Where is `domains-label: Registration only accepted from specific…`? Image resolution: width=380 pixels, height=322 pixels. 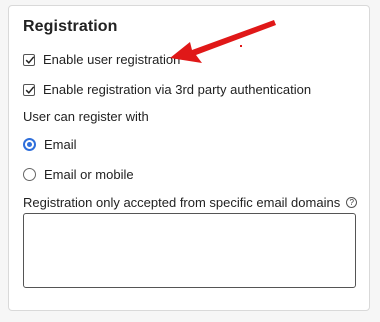 domains-label: Registration only accepted from specific… is located at coordinates (182, 202).